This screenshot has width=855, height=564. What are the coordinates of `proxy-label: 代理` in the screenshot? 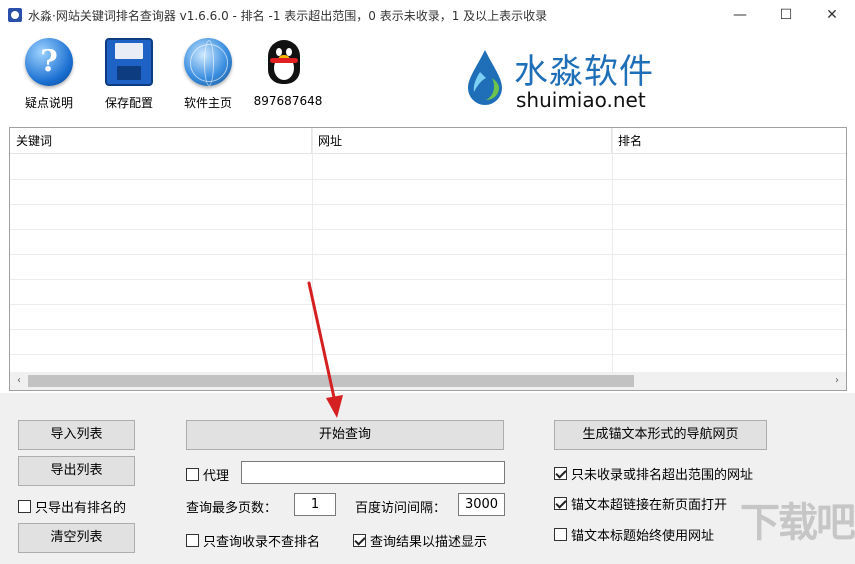 It's located at (216, 476).